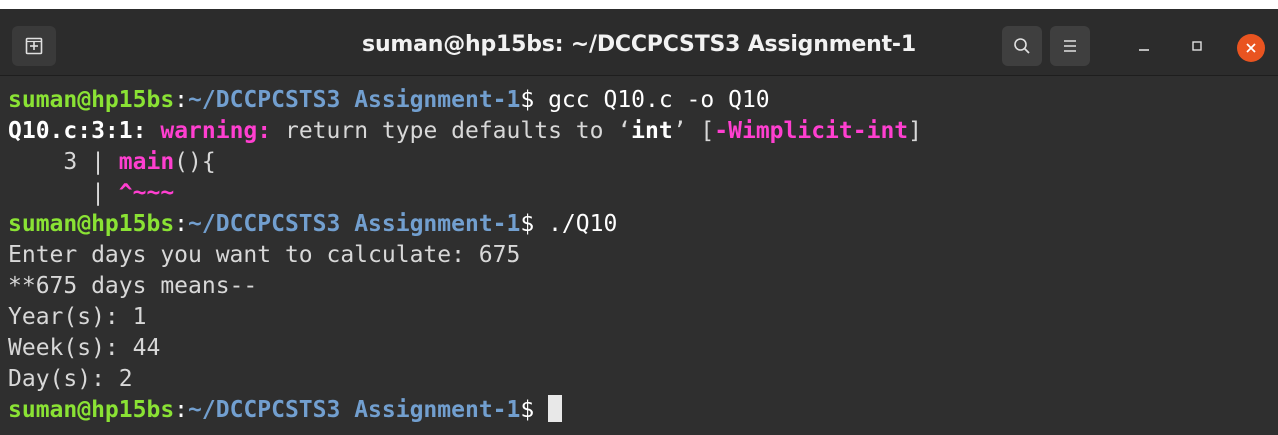  I want to click on maximize-button, so click(1197, 46).